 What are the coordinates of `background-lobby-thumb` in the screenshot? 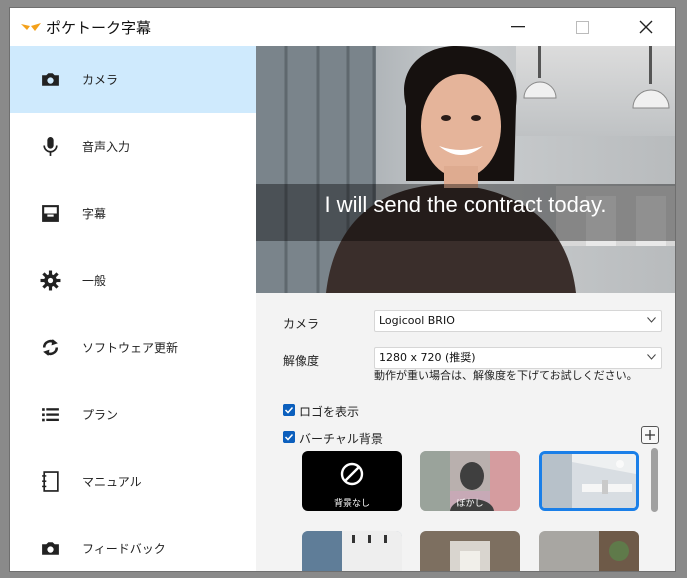 It's located at (352, 551).